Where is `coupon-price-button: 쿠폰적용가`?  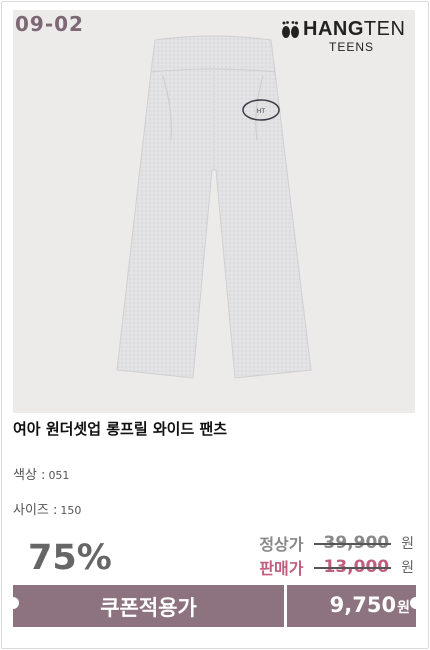 coupon-price-button: 쿠폰적용가 is located at coordinates (148, 606).